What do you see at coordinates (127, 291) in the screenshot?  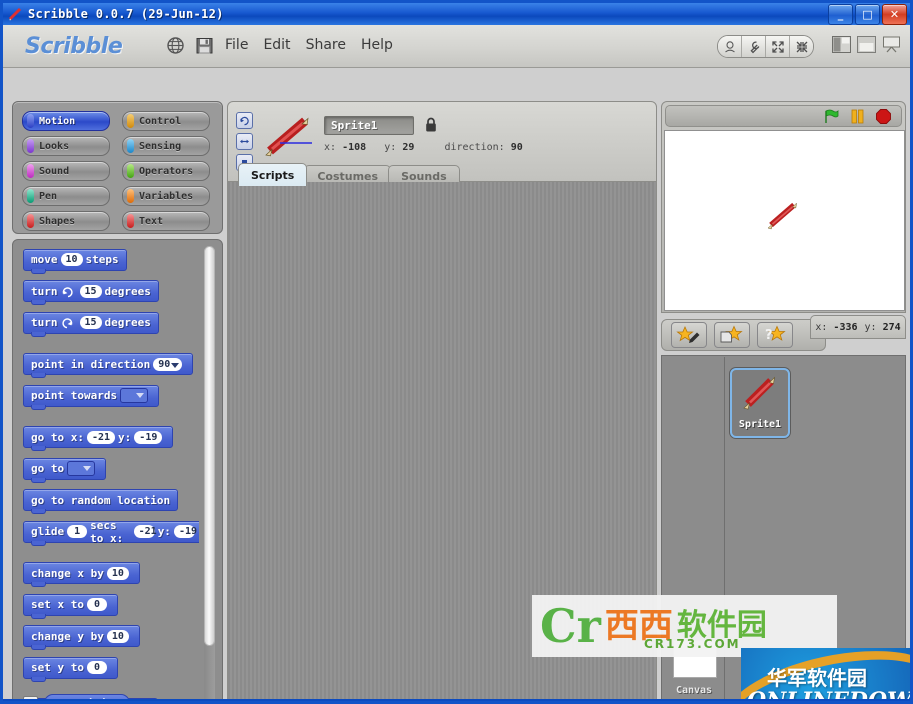 I see `block-label: degrees` at bounding box center [127, 291].